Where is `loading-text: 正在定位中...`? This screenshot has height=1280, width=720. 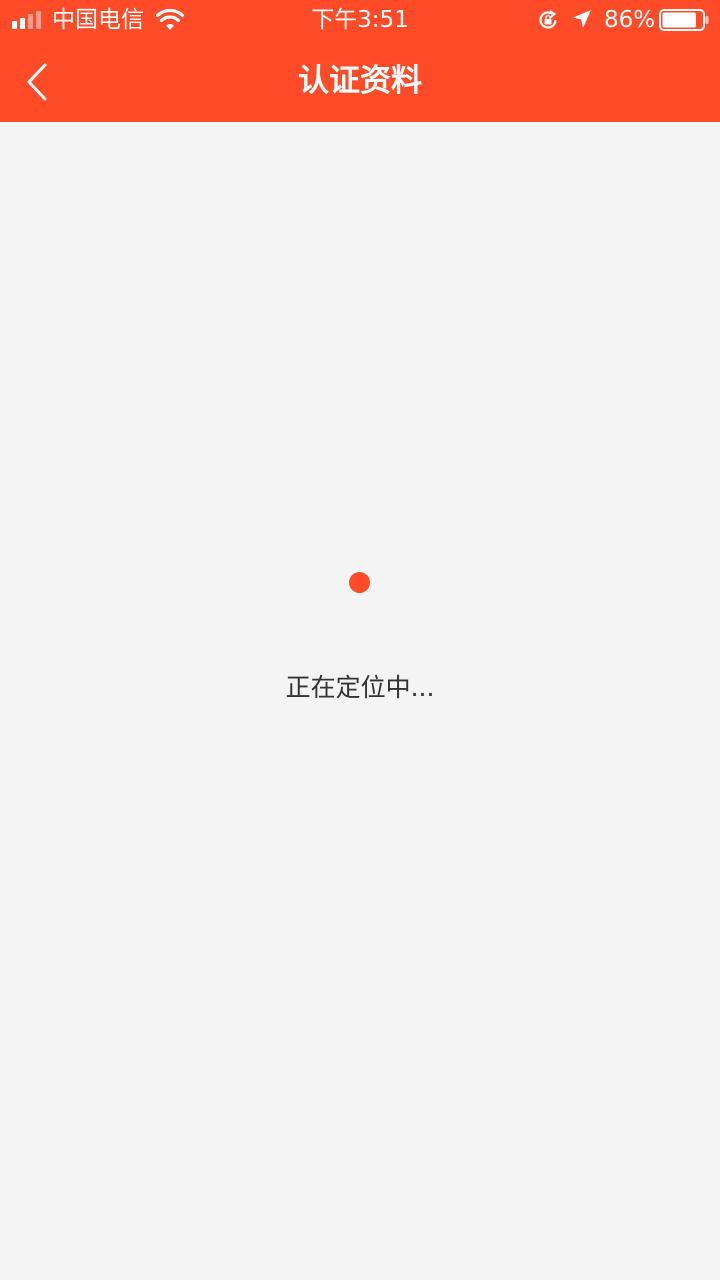
loading-text: 正在定位中... is located at coordinates (360, 687).